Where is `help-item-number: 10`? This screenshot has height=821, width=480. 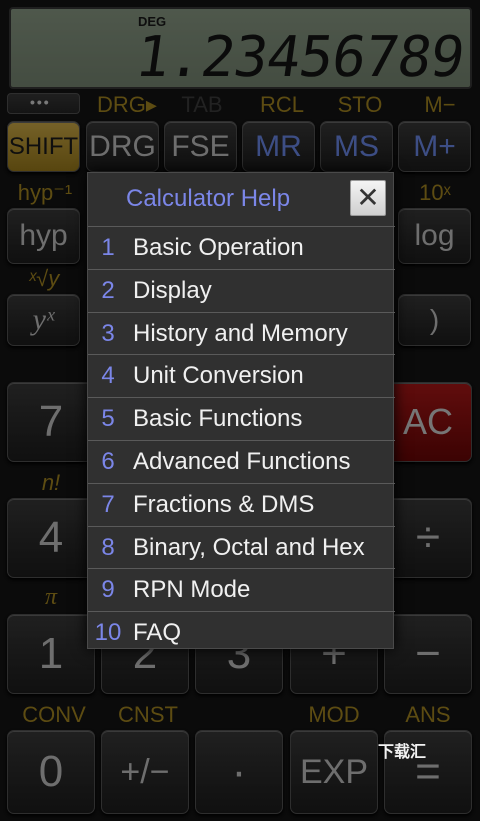 help-item-number: 10 is located at coordinates (108, 633).